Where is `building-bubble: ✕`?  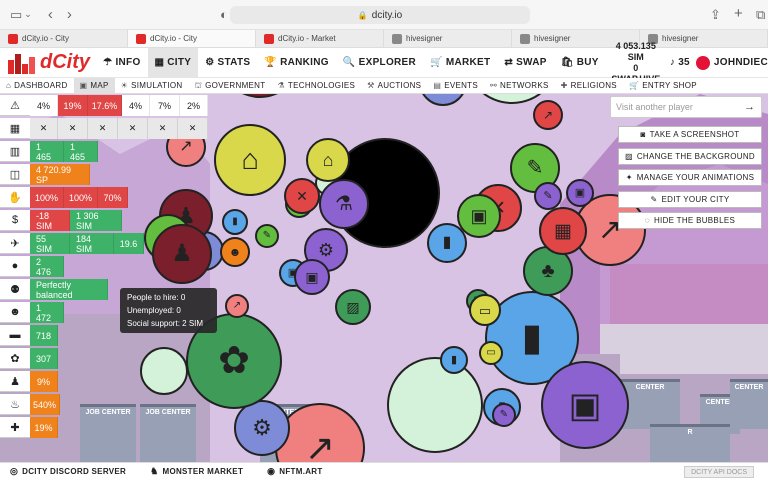
building-bubble: ✕ is located at coordinates (302, 196).